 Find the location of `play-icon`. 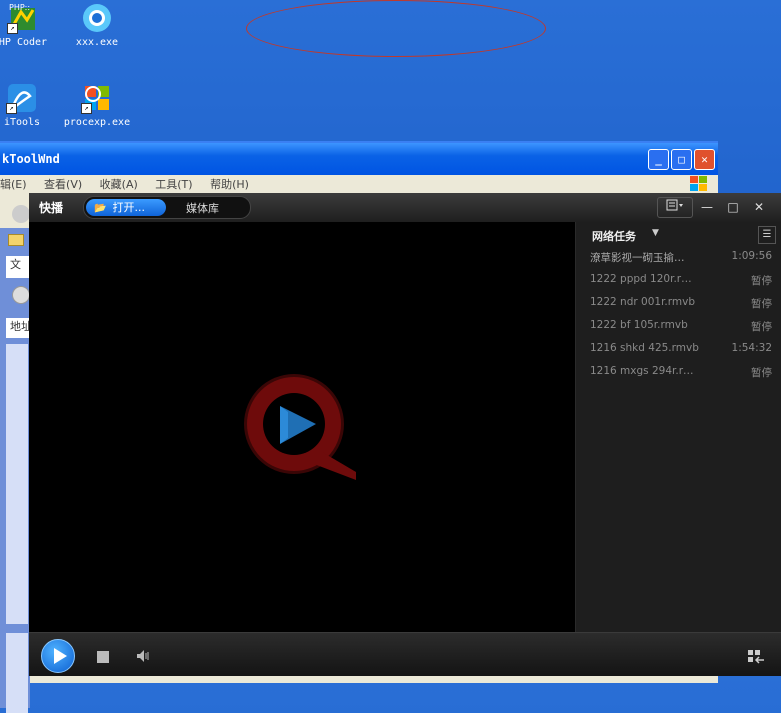

play-icon is located at coordinates (60, 656).